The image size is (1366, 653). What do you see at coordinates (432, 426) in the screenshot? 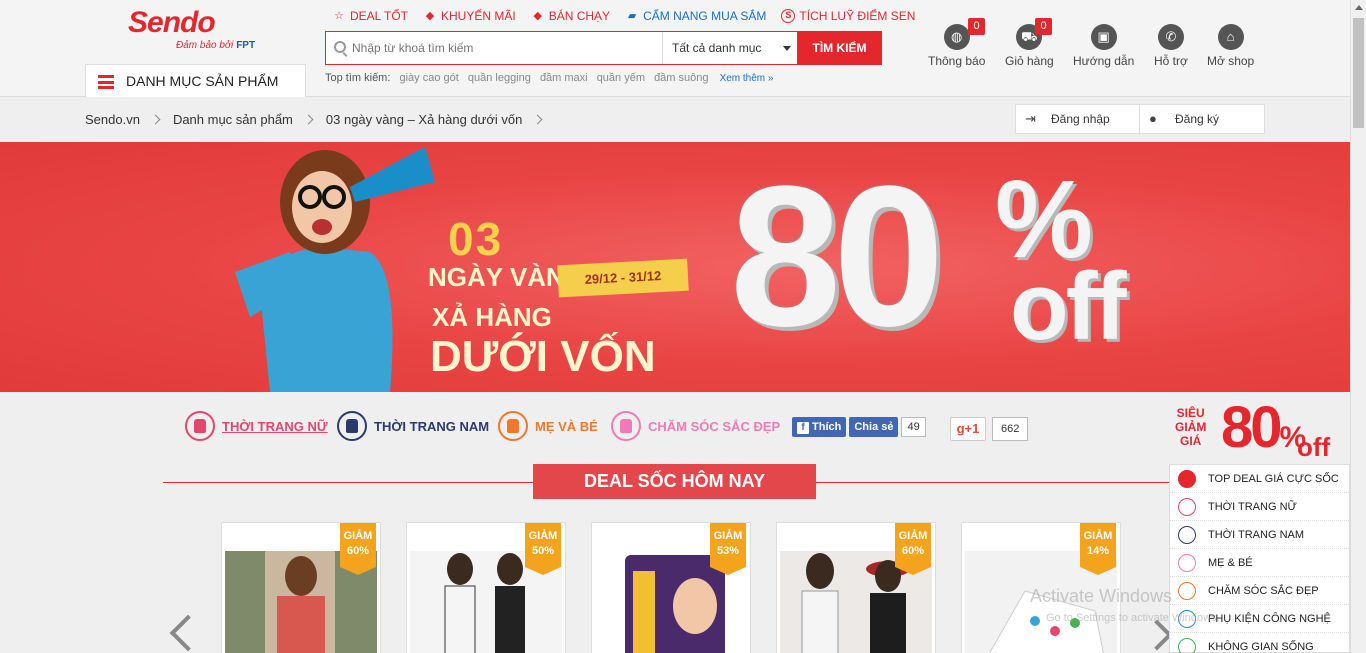
I see `category-label: THỜI TRANG NAM` at bounding box center [432, 426].